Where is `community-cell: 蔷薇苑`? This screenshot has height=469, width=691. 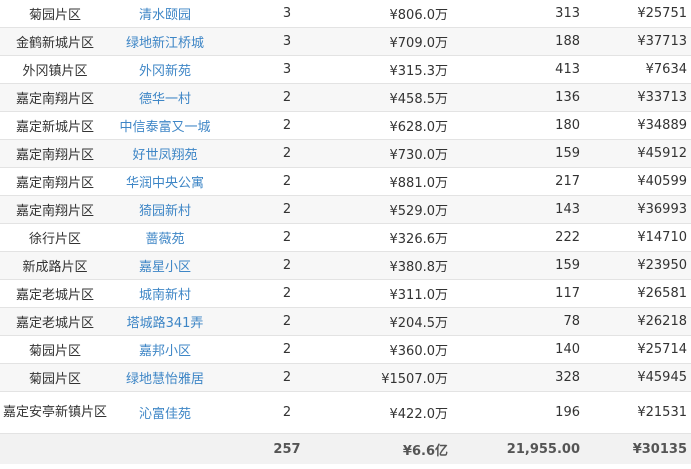
community-cell: 蔷薇苑 is located at coordinates (165, 237).